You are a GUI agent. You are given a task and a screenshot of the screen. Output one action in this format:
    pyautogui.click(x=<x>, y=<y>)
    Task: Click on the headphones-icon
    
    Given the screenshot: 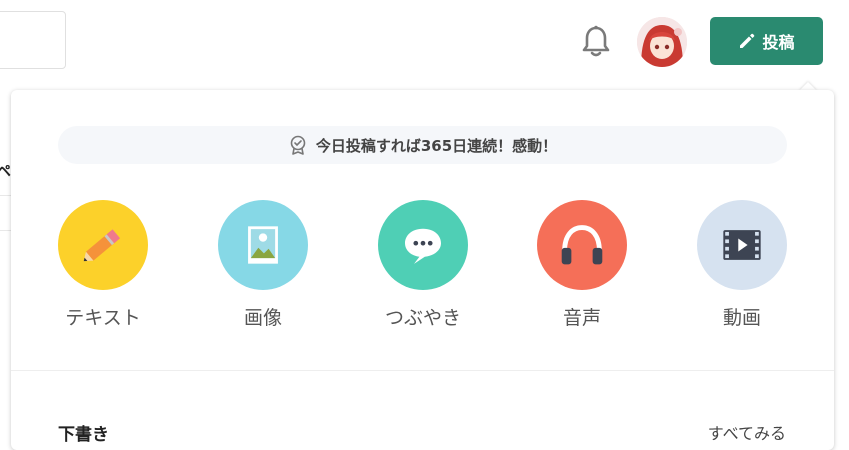 What is the action you would take?
    pyautogui.click(x=582, y=245)
    